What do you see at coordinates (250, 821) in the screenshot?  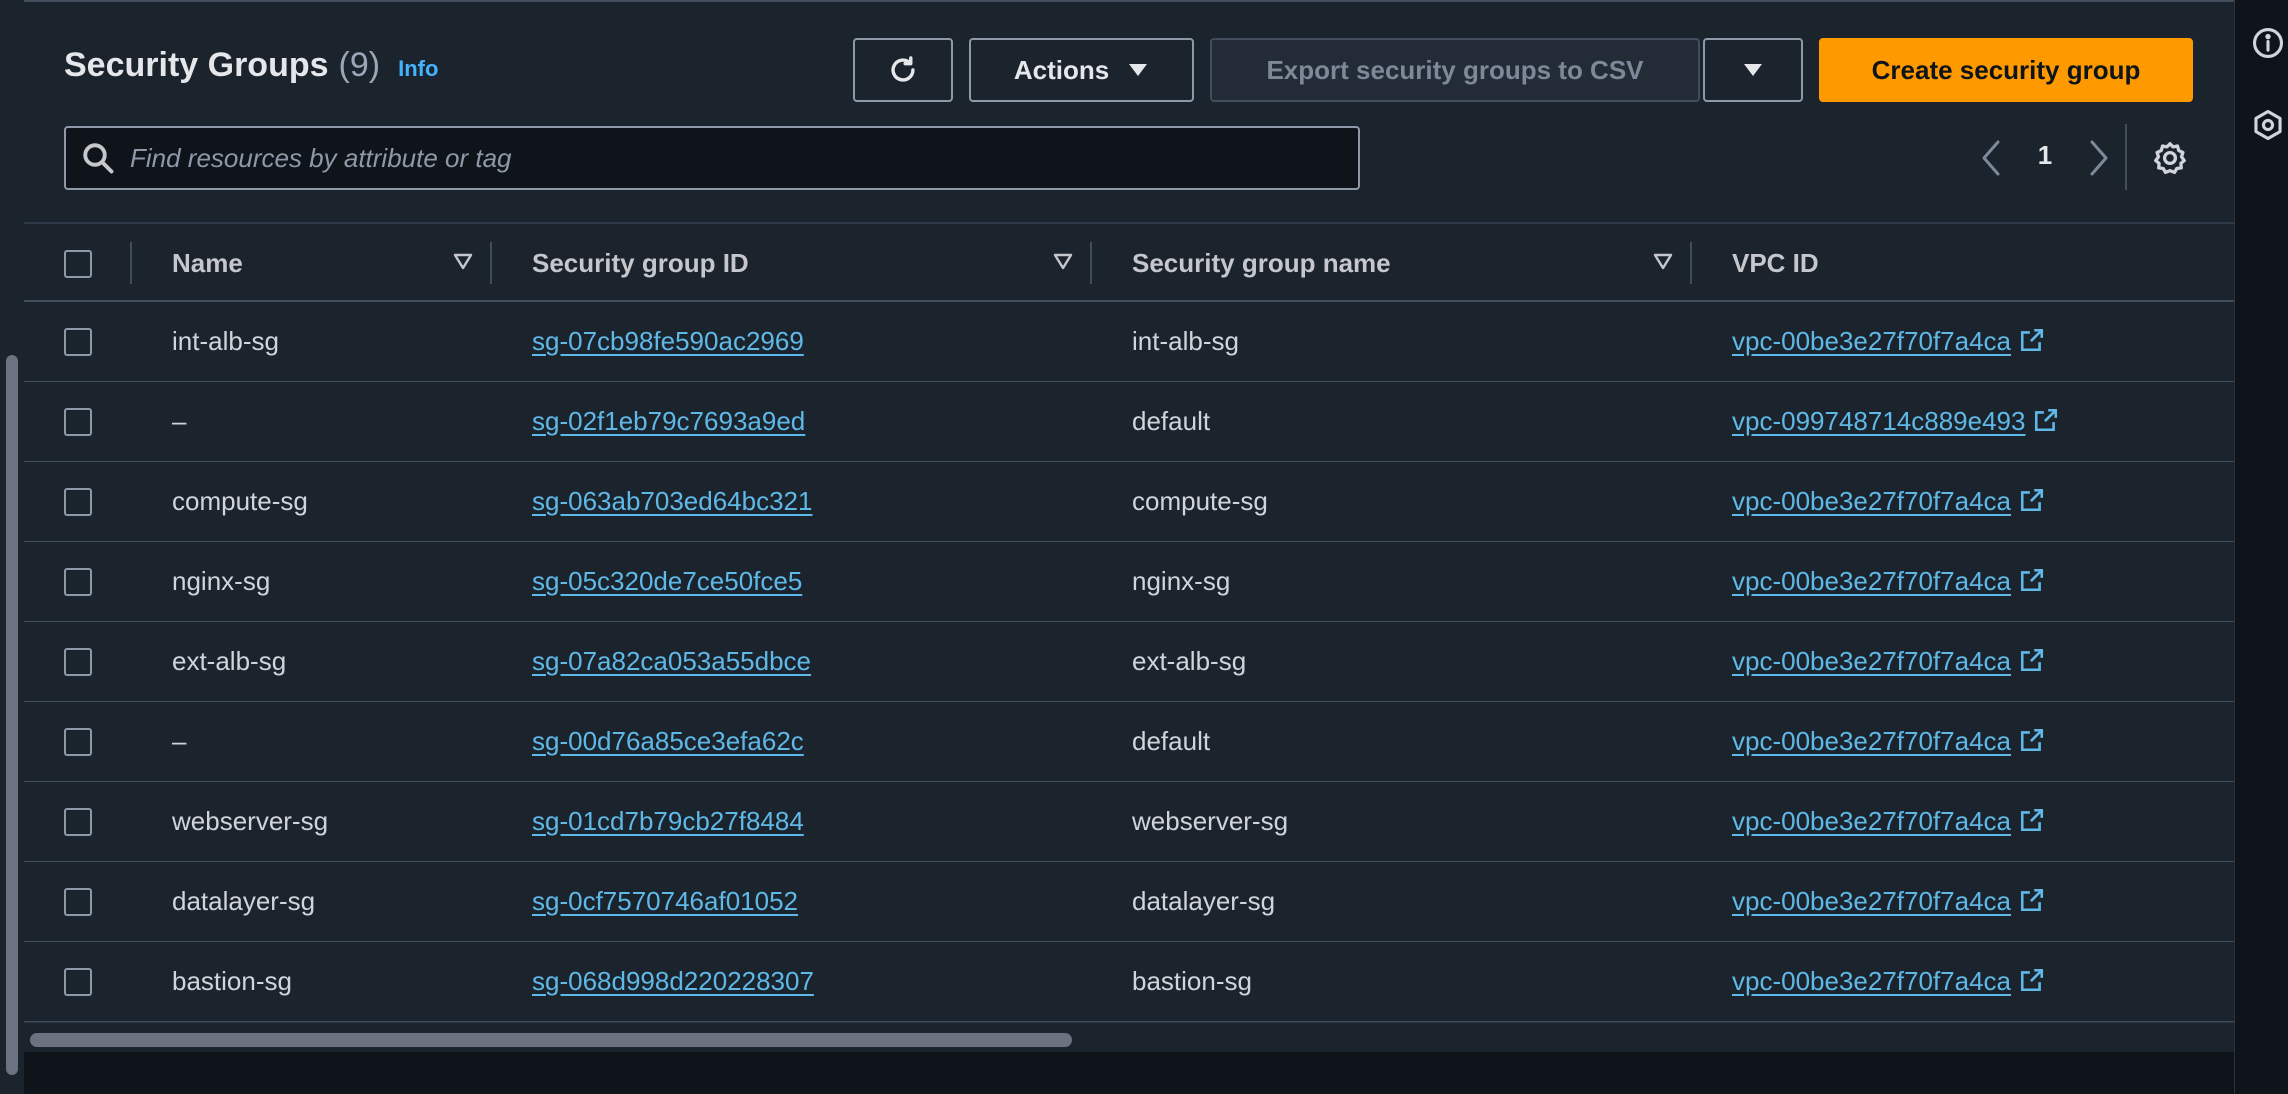 I see `cell-name: webserver-sg` at bounding box center [250, 821].